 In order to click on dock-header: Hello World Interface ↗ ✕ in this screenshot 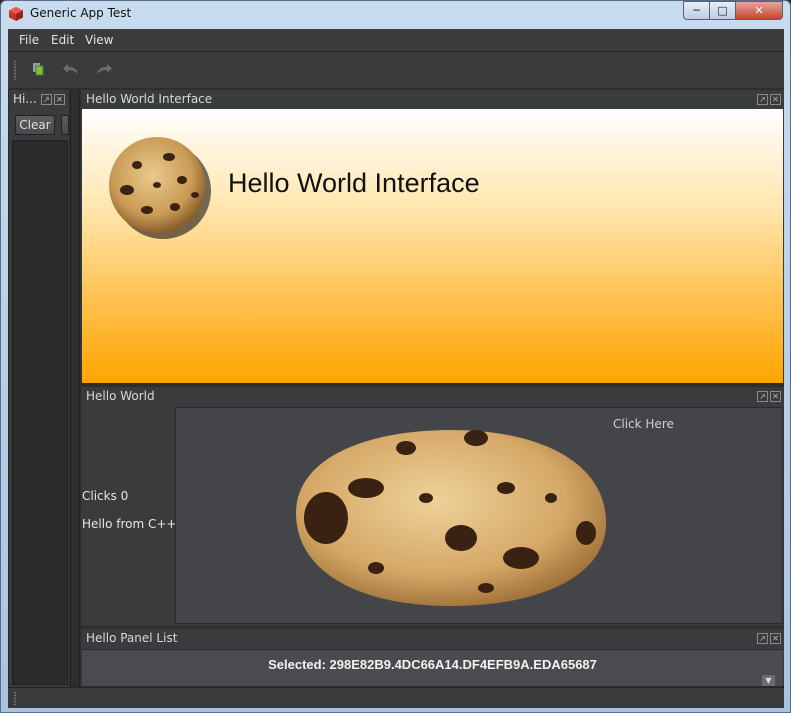, I will do `click(432, 99)`.